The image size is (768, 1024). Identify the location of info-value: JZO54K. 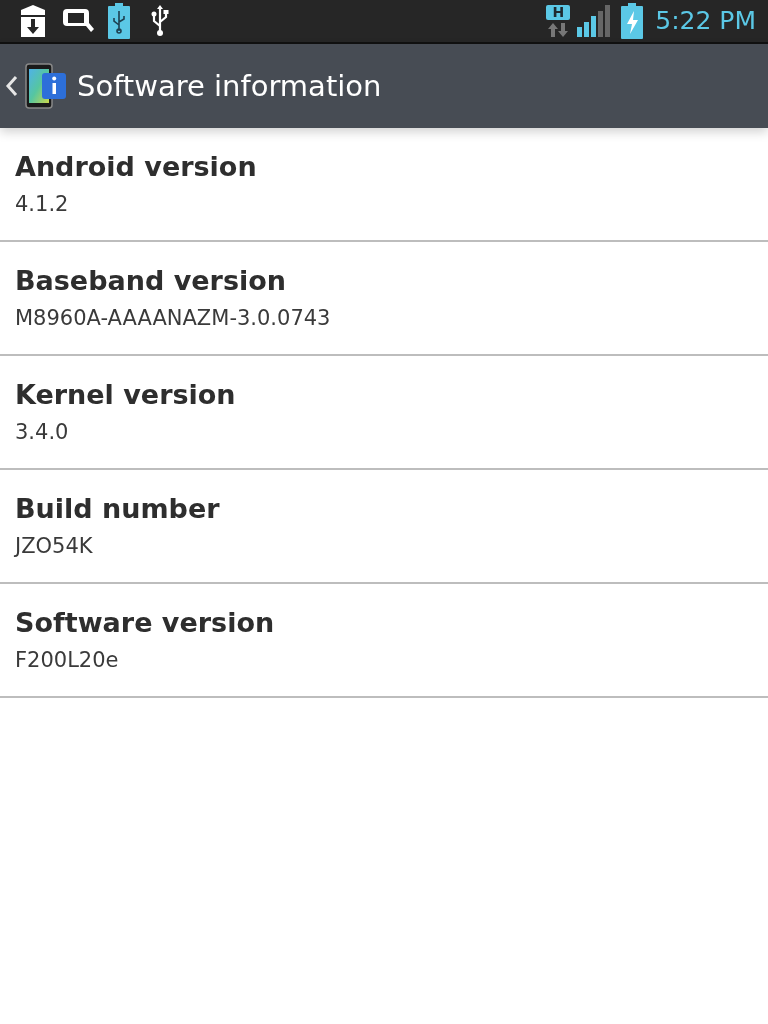
(54, 546).